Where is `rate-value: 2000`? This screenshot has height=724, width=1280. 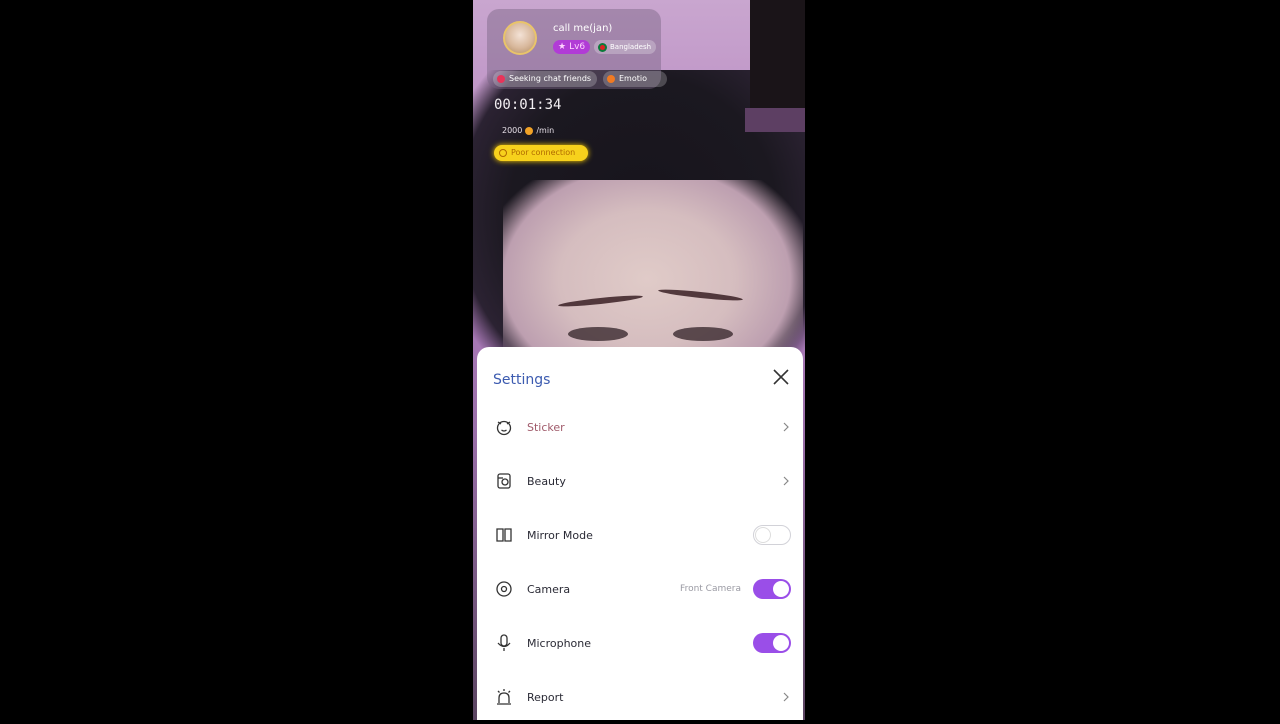 rate-value: 2000 is located at coordinates (512, 130).